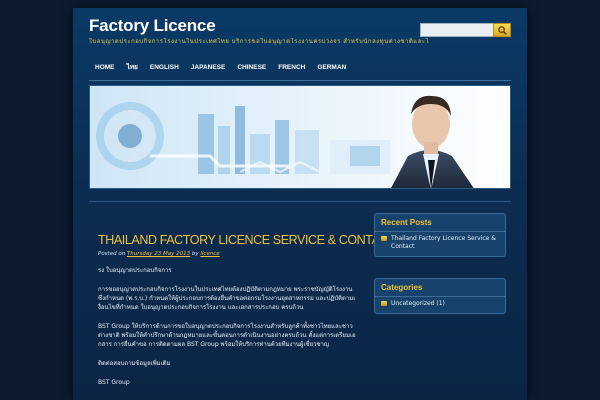 The height and width of the screenshot is (400, 600). Describe the element at coordinates (164, 68) in the screenshot. I see `nav-item-english: ENGLISH` at that location.